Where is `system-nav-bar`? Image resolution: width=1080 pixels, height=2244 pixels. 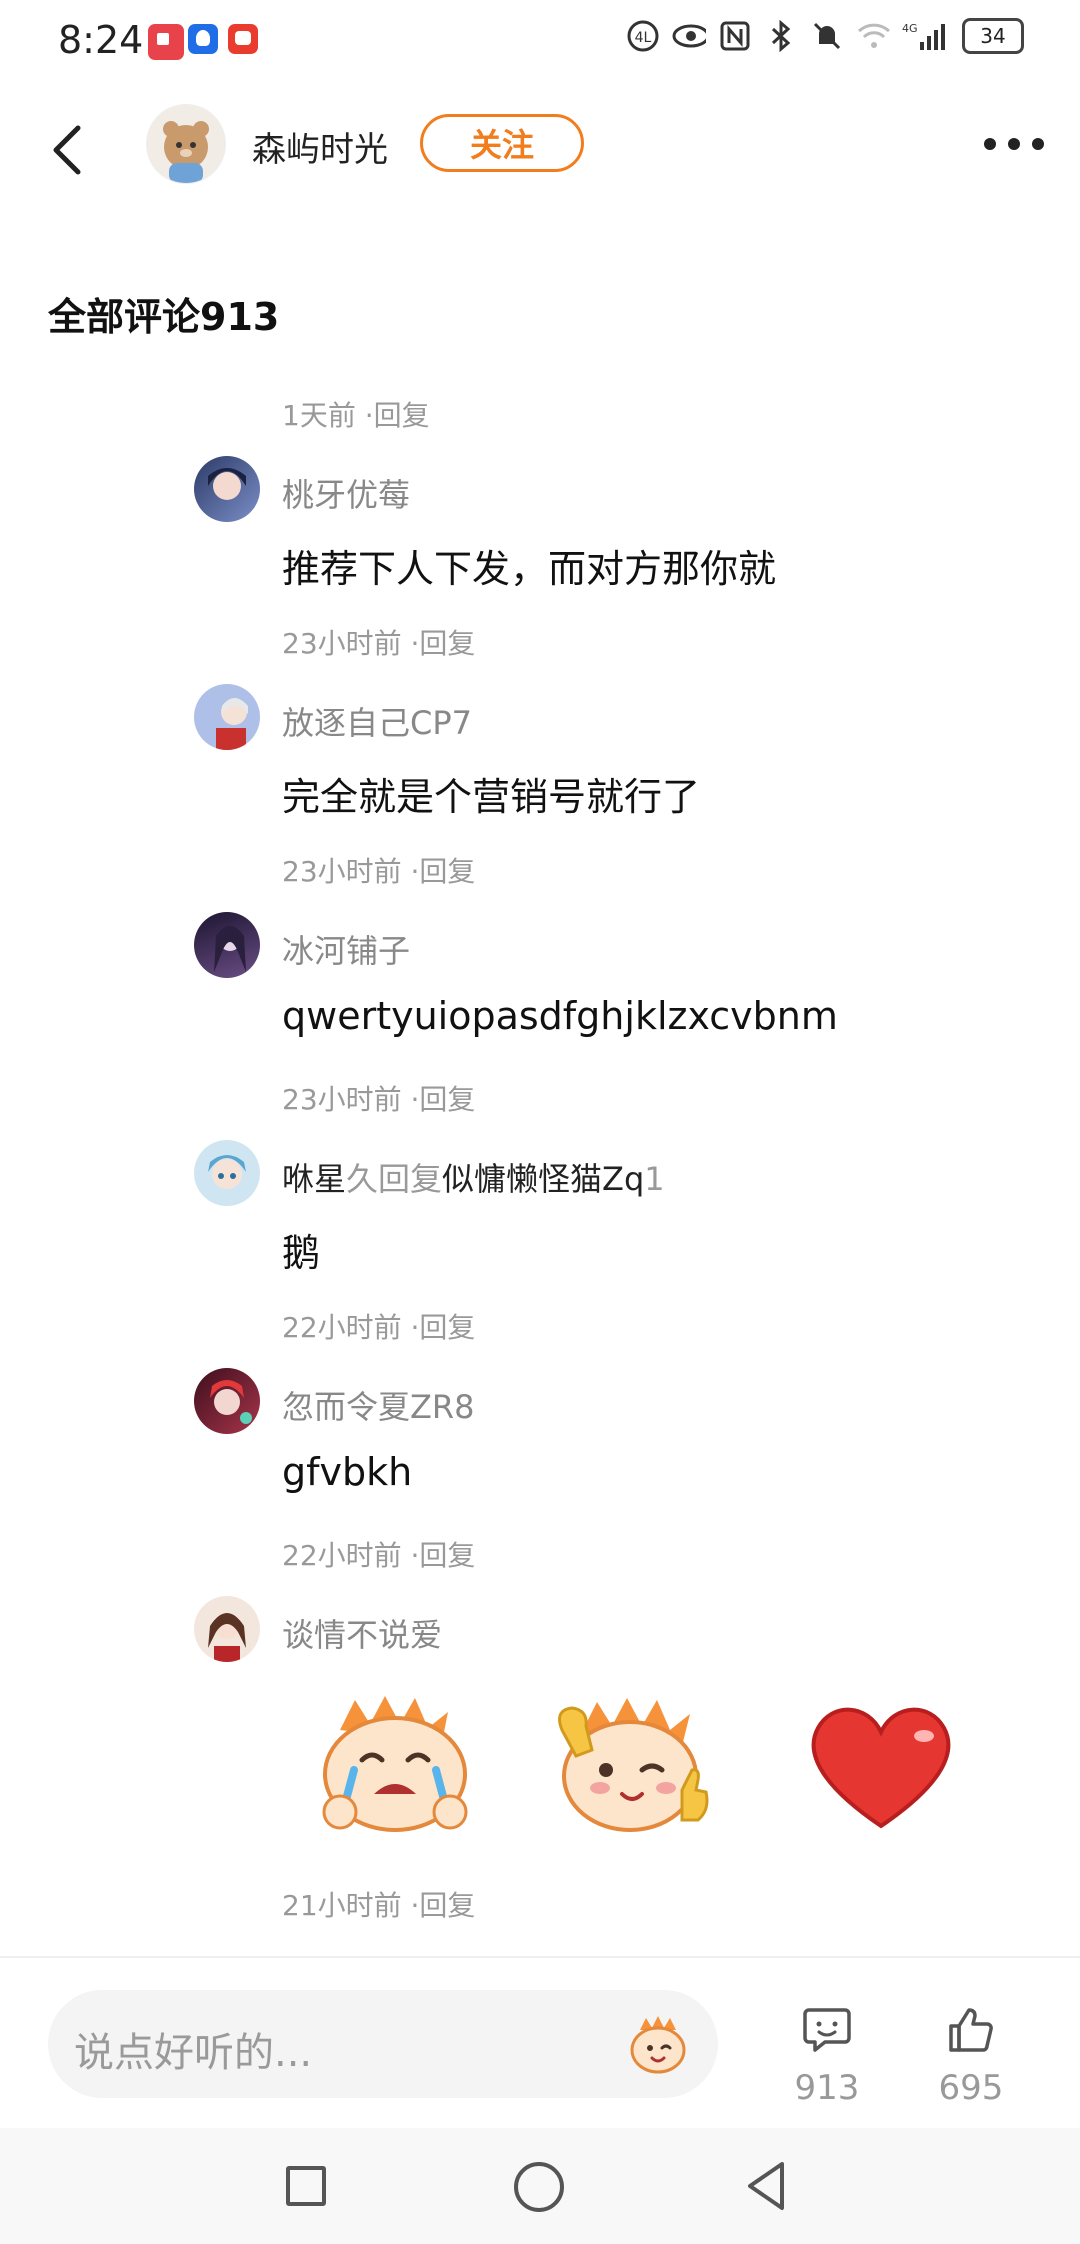 system-nav-bar is located at coordinates (540, 2186).